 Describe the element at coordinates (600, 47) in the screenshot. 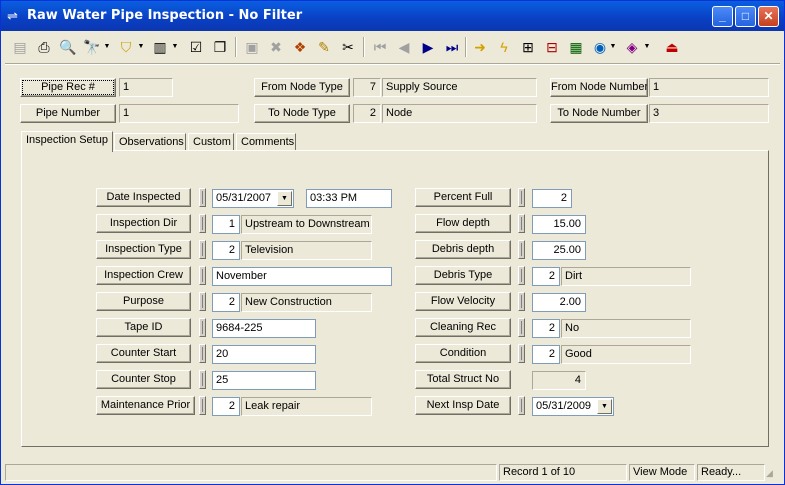

I see `globe-icon: ◉` at that location.